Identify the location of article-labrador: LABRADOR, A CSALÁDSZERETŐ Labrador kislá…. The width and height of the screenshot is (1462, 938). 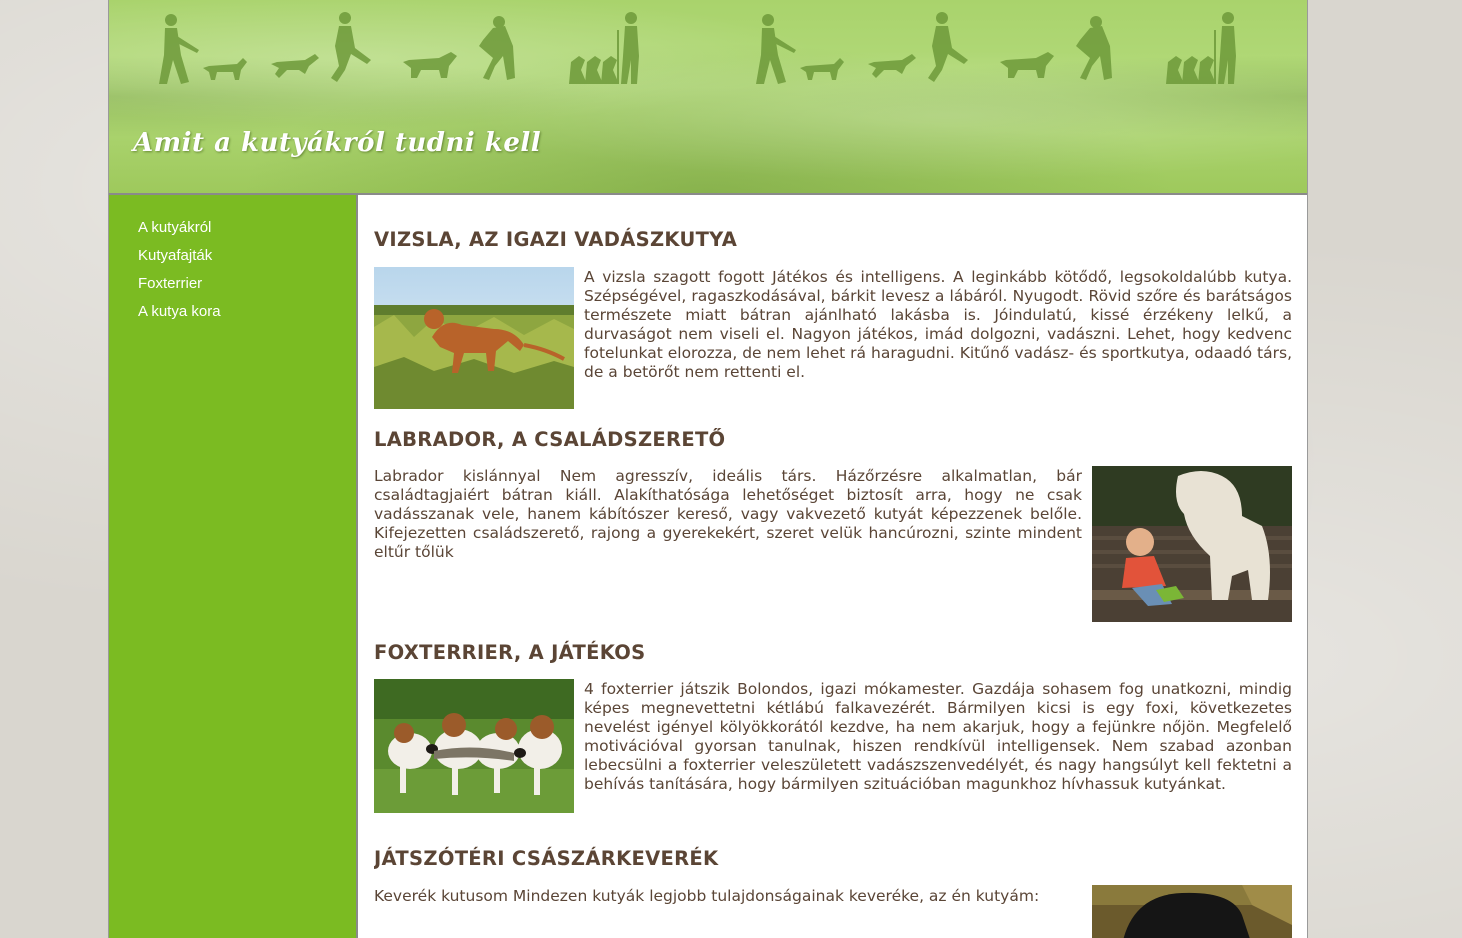
(833, 525).